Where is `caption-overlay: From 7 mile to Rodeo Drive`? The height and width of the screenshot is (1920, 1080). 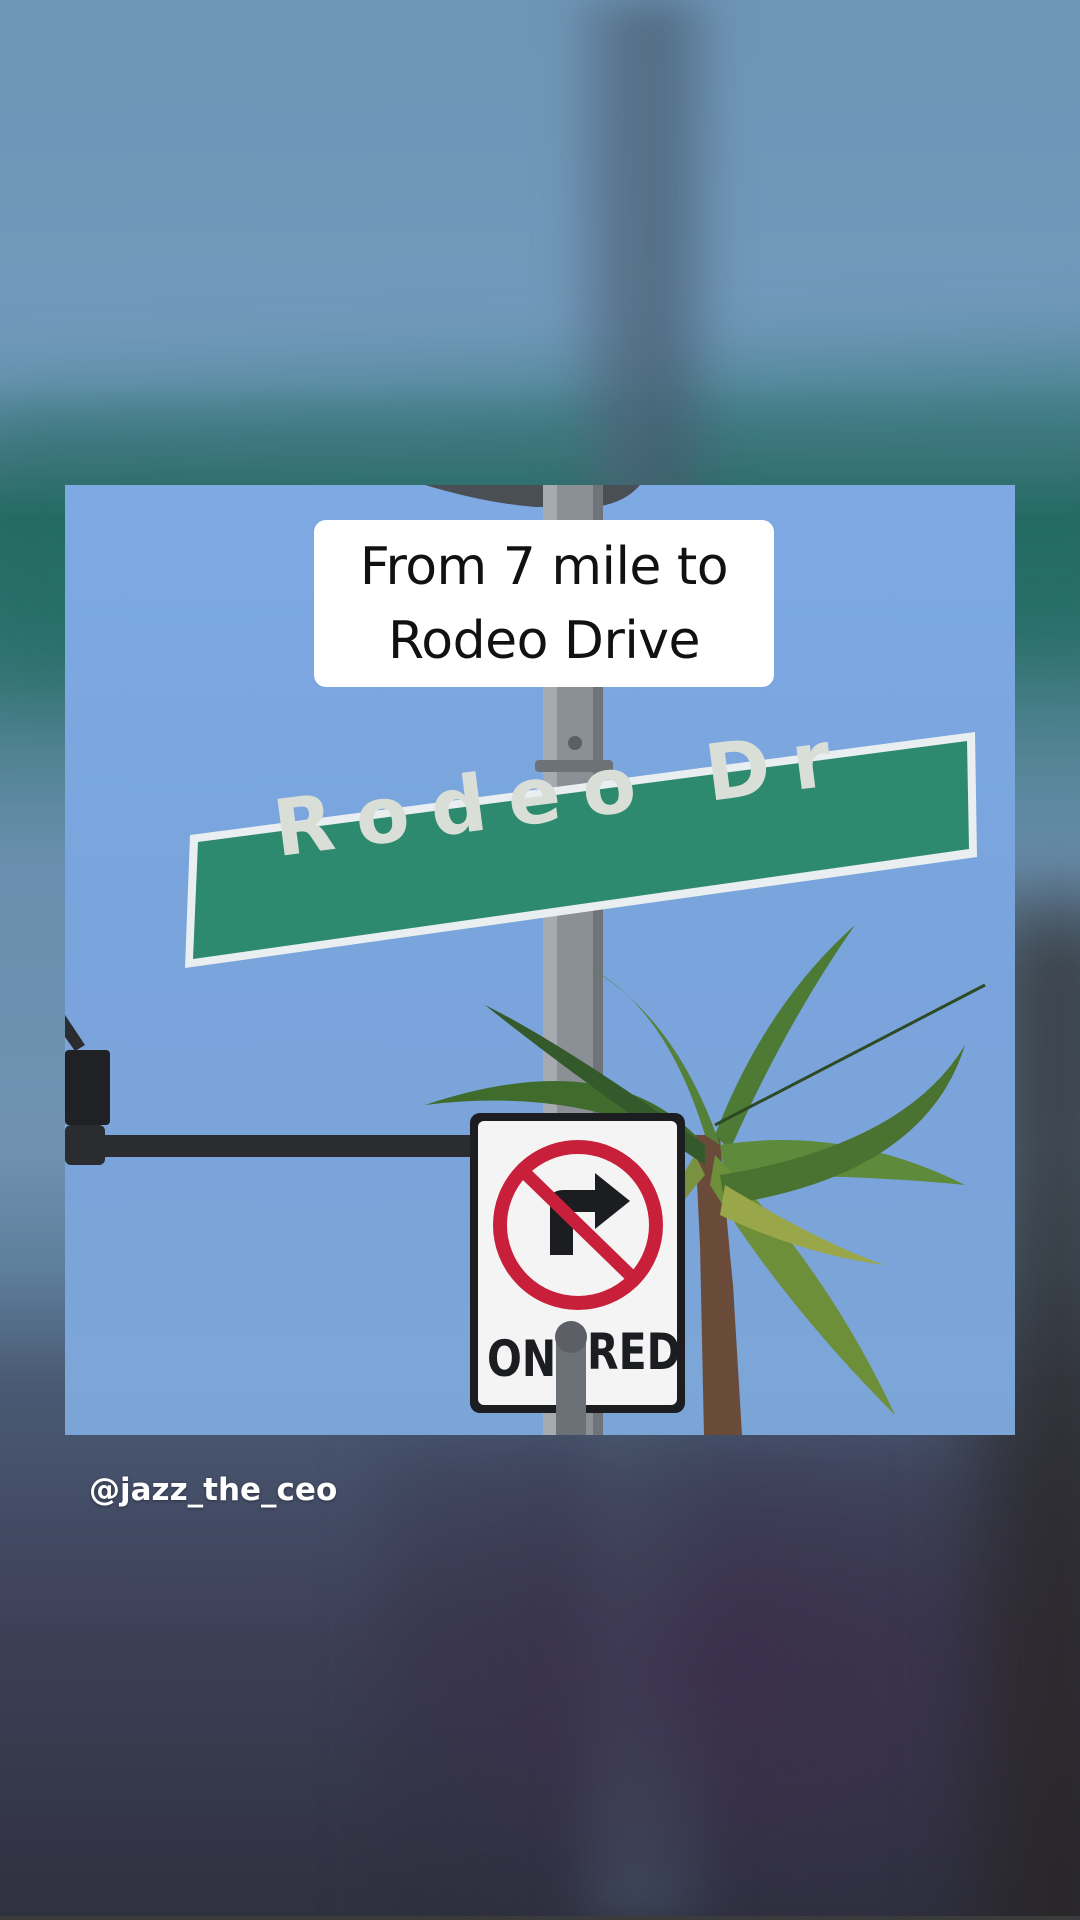 caption-overlay: From 7 mile to Rodeo Drive is located at coordinates (544, 603).